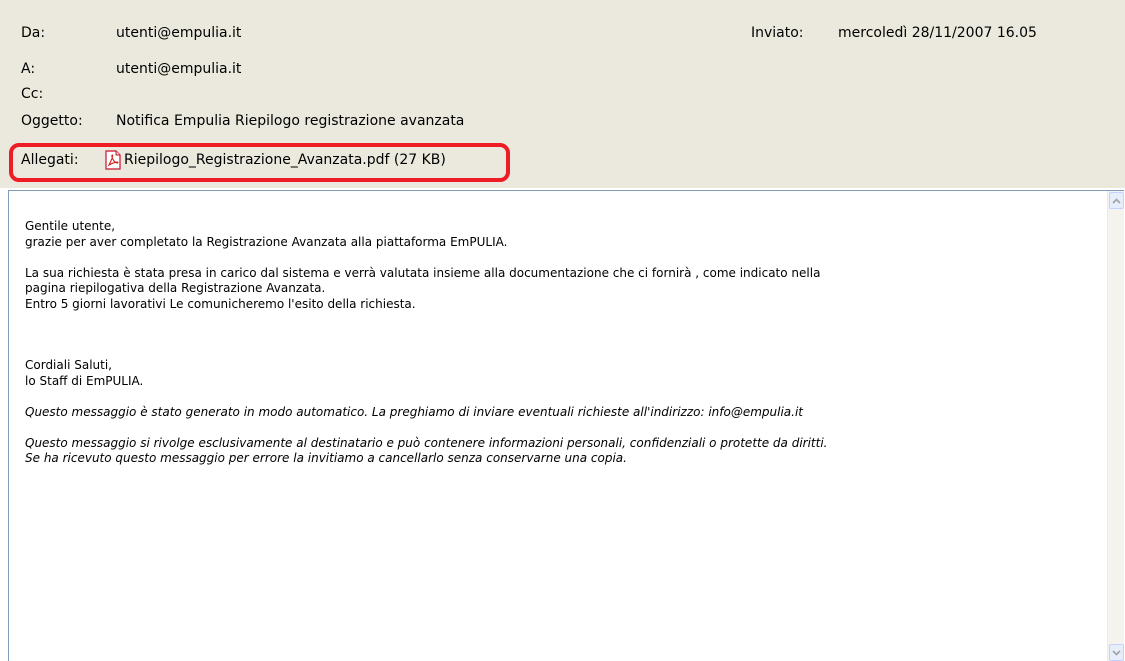  I want to click on sent-value: mercoledì 28/11/2007 16.05, so click(937, 33).